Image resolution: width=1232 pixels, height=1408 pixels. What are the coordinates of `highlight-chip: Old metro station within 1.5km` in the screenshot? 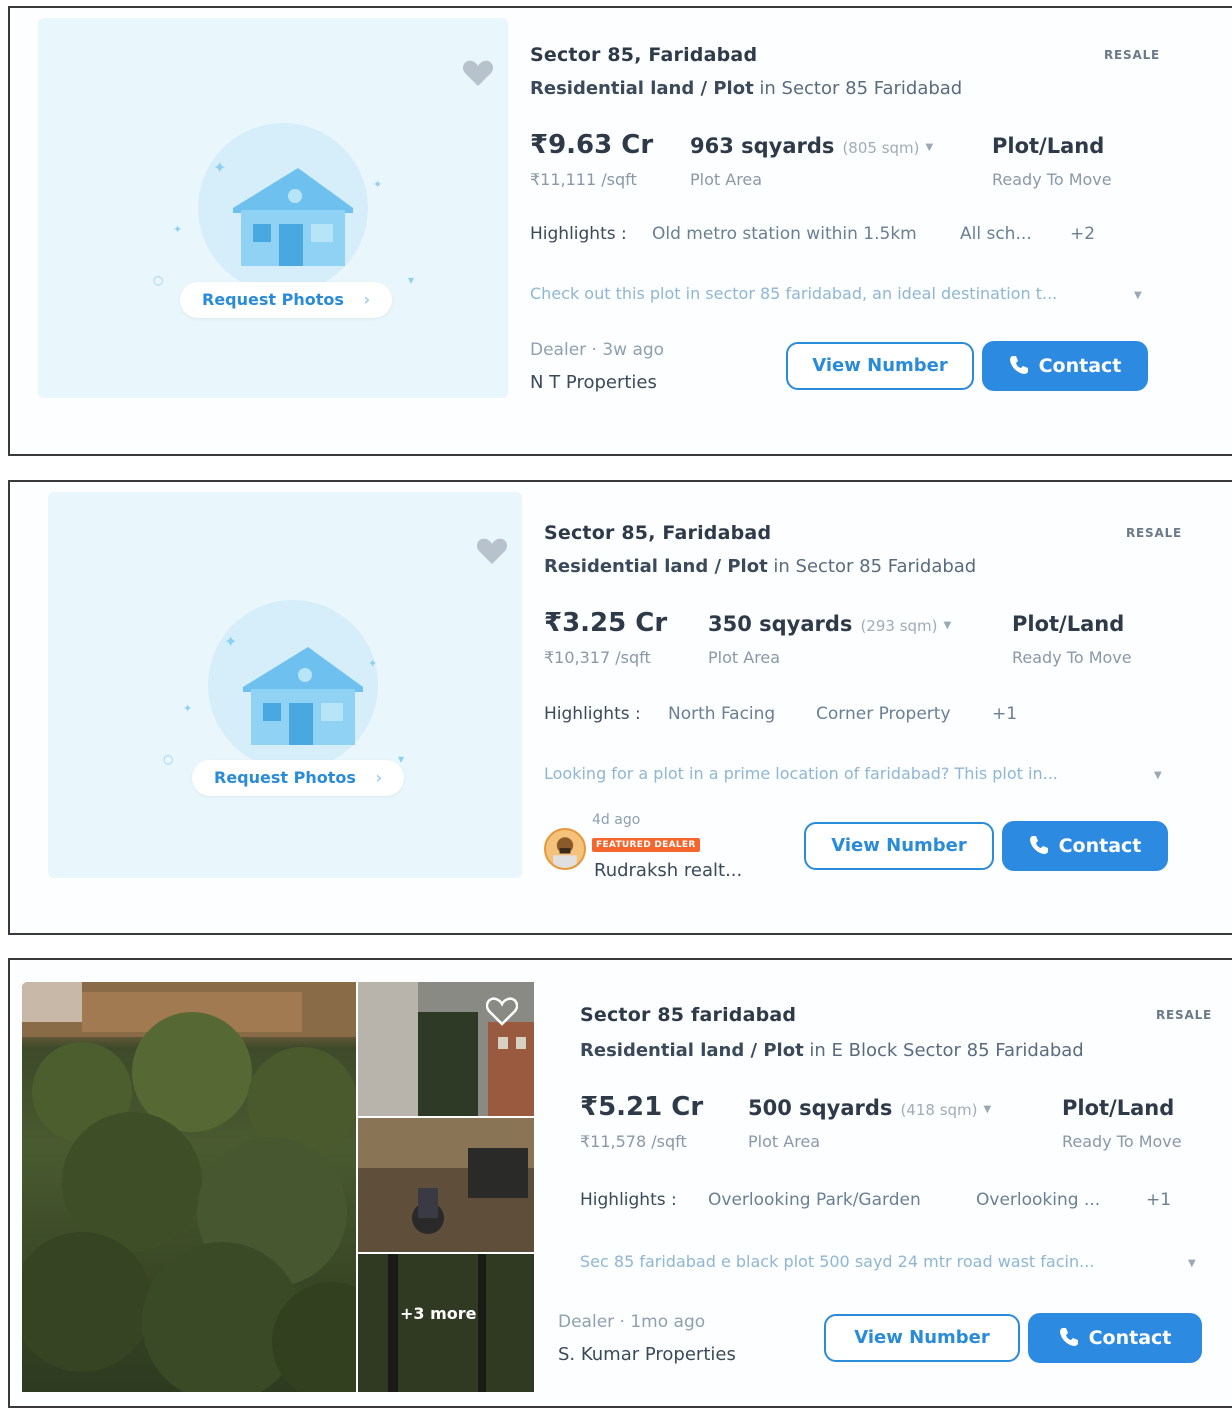 It's located at (784, 234).